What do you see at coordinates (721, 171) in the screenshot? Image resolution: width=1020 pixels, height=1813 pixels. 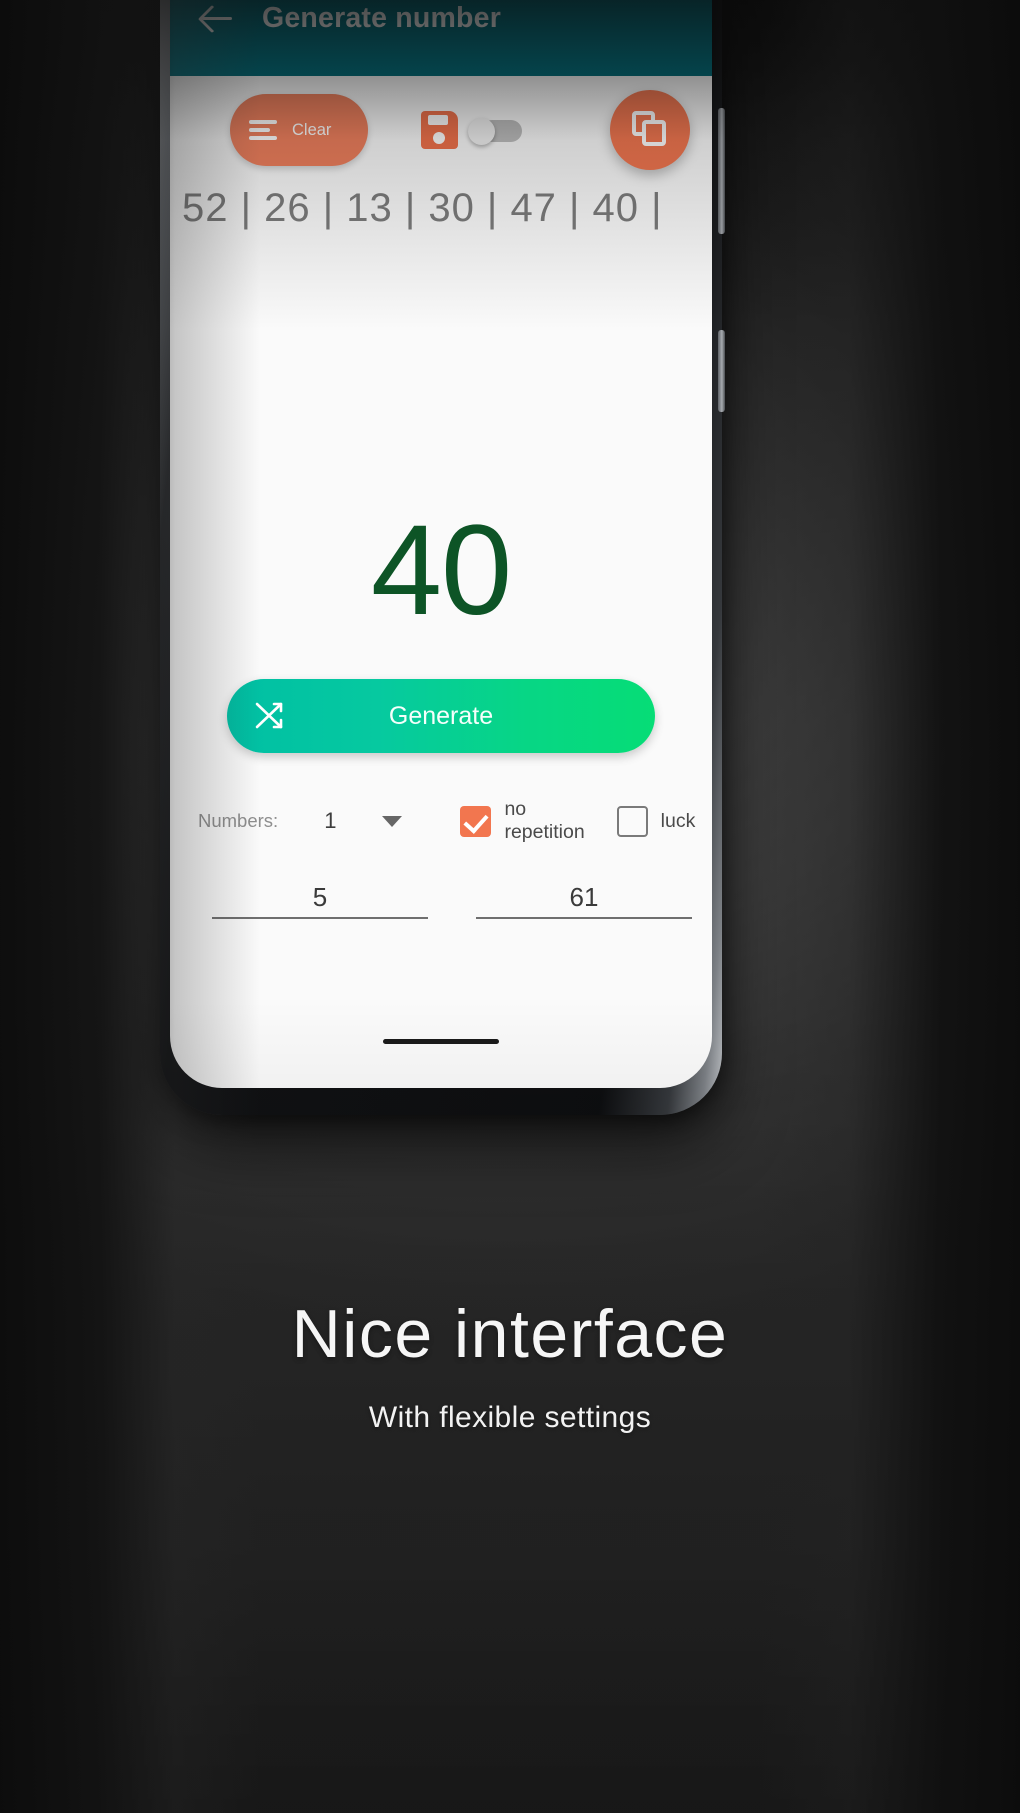 I see `phone-volume-button` at bounding box center [721, 171].